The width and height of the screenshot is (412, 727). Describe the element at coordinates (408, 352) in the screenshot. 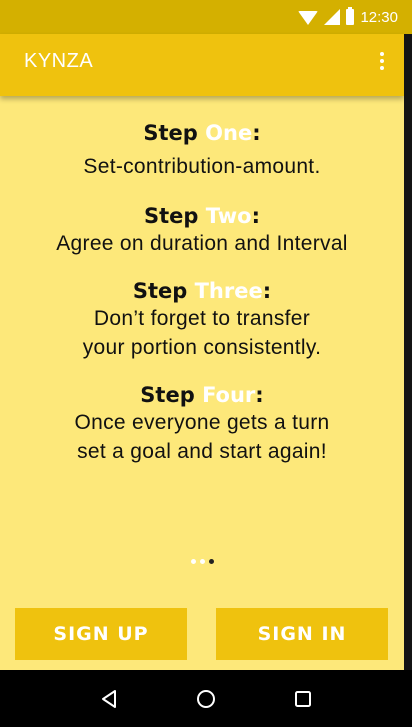

I see `right-edge-strip` at that location.